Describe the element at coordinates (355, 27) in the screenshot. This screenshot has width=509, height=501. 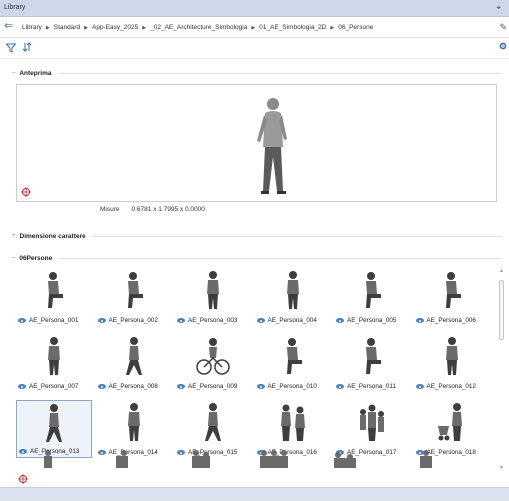
I see `breadcrumb-item-current: 06_Persone` at that location.